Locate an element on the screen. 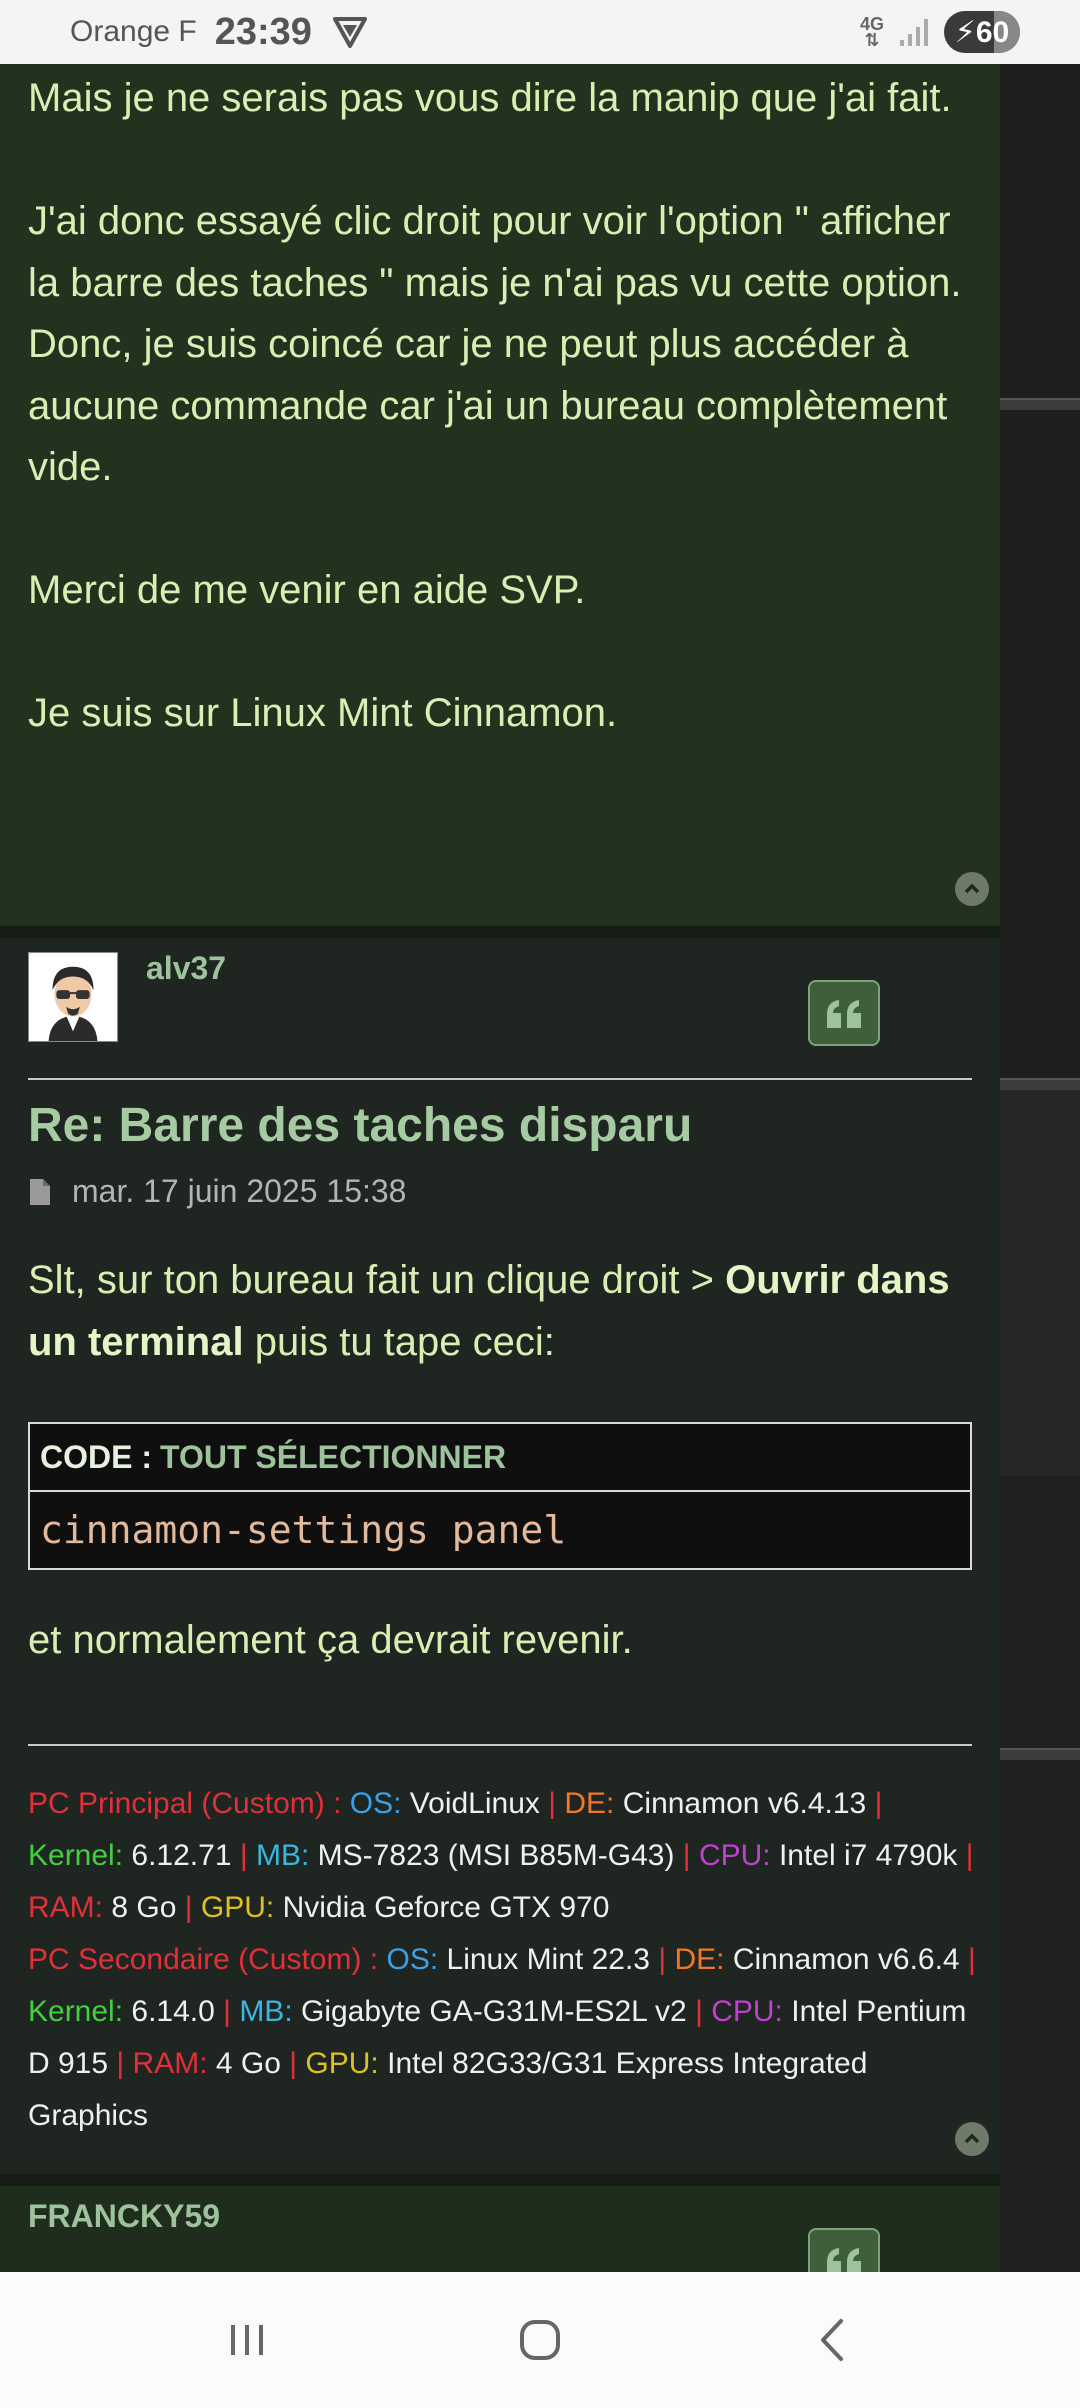  signal-icon is located at coordinates (914, 32).